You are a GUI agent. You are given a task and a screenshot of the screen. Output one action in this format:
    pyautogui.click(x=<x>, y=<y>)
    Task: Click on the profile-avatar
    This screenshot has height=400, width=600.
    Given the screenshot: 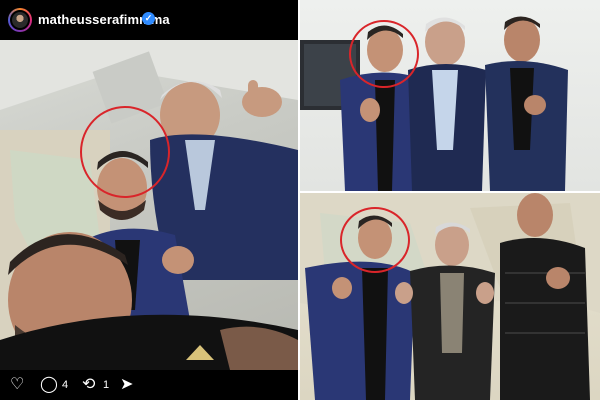 What is the action you would take?
    pyautogui.click(x=20, y=20)
    